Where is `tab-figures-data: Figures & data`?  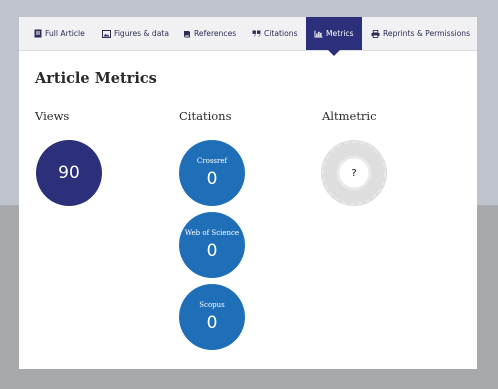
tab-figures-data: Figures & data is located at coordinates (135, 33).